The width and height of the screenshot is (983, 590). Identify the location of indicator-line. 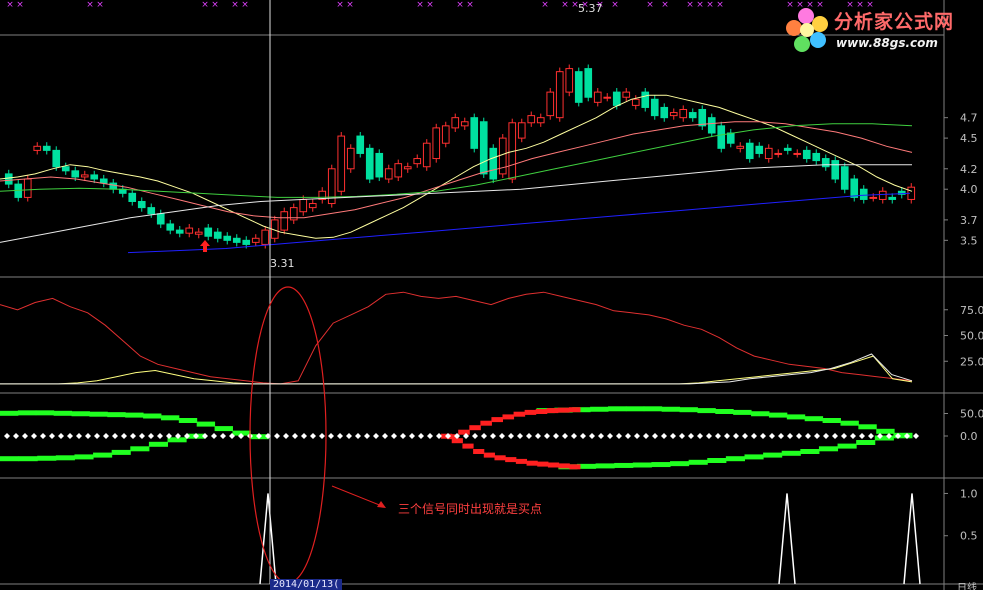
(456, 338).